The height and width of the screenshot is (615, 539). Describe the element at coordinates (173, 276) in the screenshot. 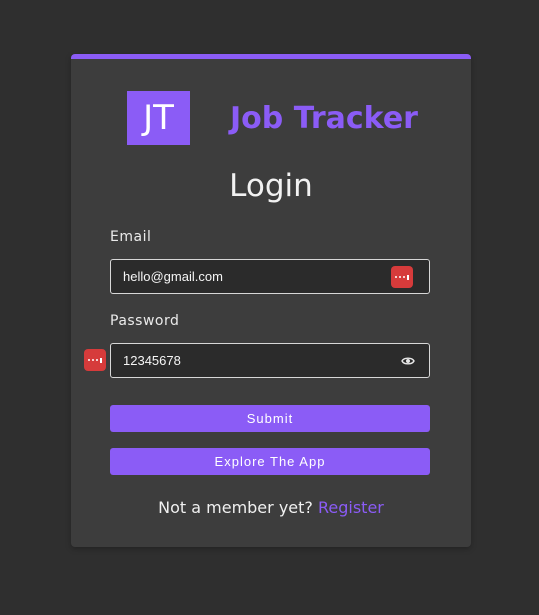

I see `email-value: hello@gmail.com` at that location.